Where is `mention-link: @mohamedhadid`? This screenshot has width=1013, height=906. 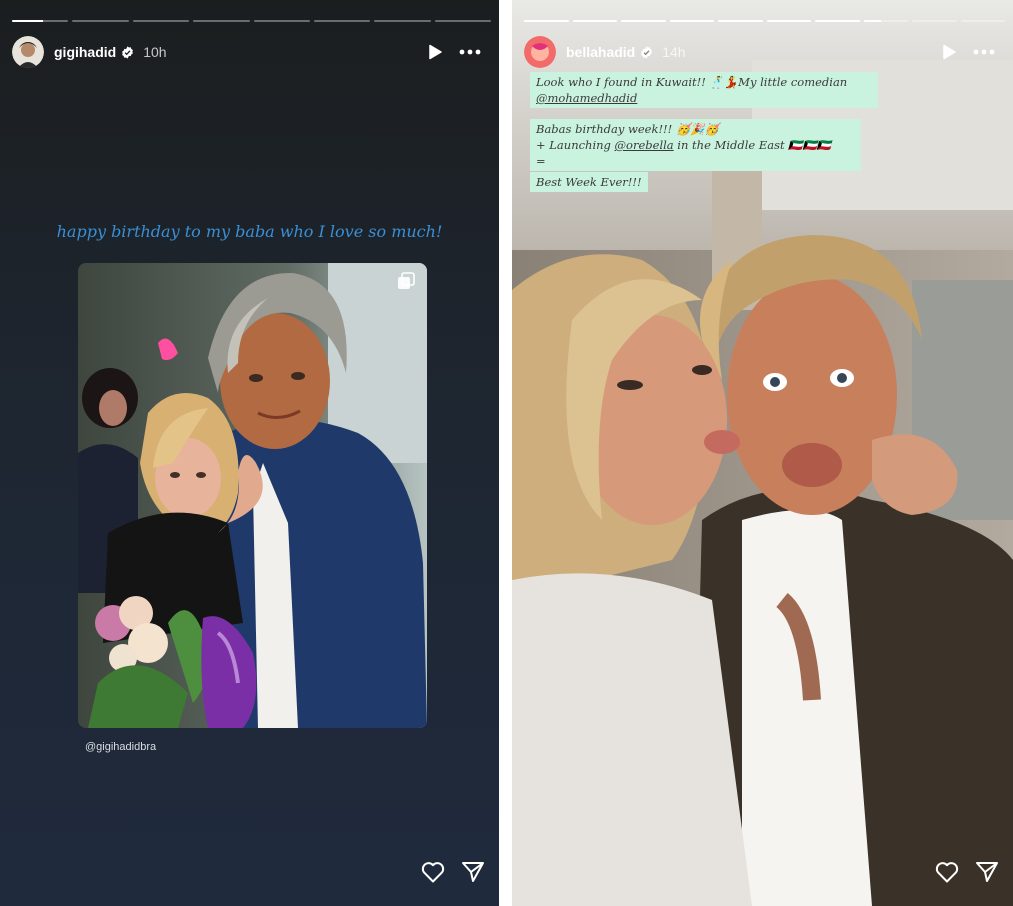 mention-link: @mohamedhadid is located at coordinates (704, 98).